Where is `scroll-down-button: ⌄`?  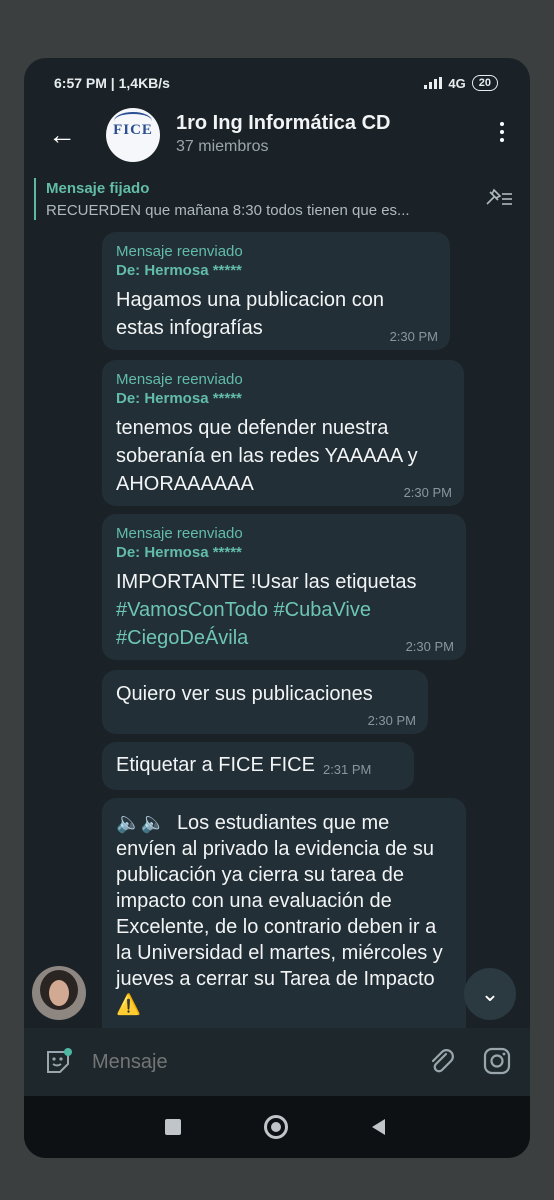 scroll-down-button: ⌄ is located at coordinates (490, 994).